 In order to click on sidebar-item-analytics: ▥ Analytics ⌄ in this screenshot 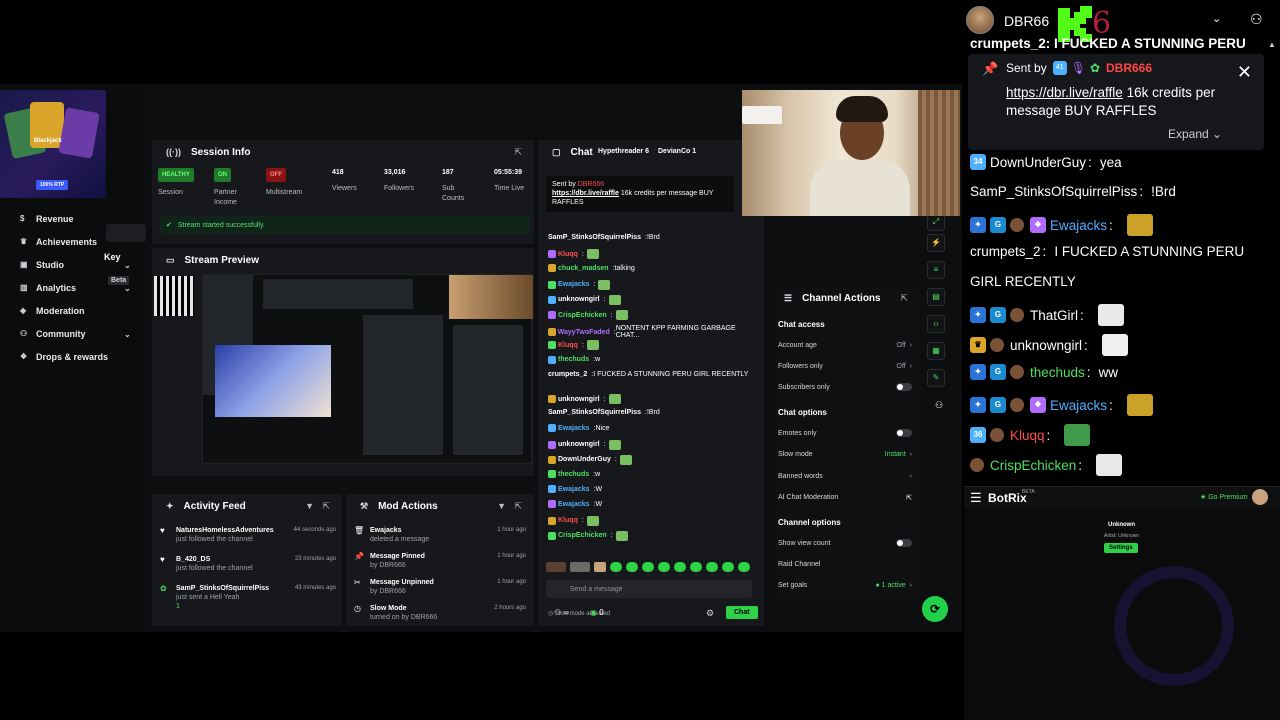, I will do `click(75, 288)`.